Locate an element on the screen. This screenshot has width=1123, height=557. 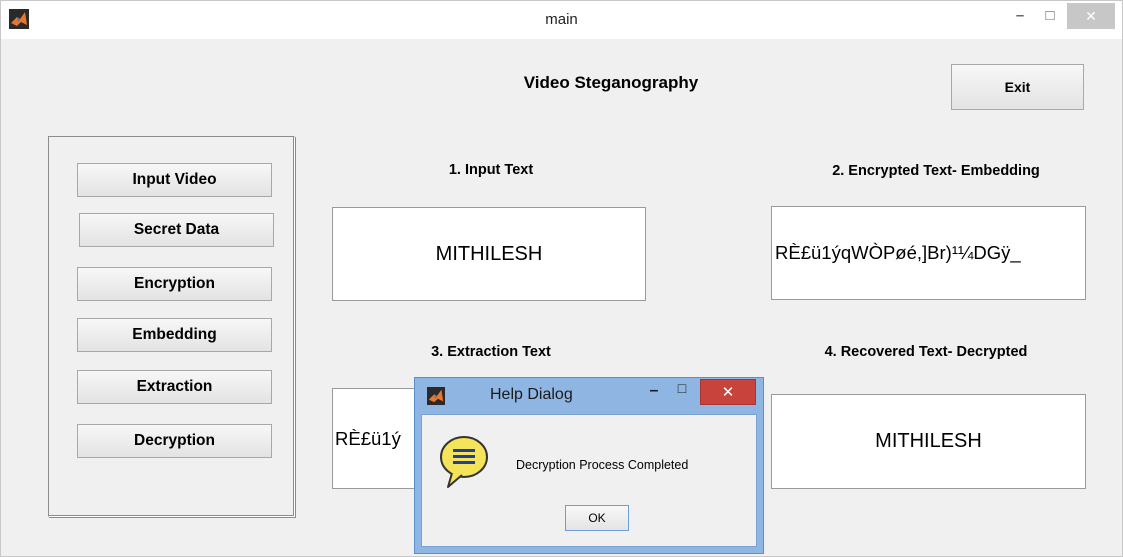
encrypted-text-field: RÈ£ü1ýqWÒPøé,]Br)¹¼DGÿ_ is located at coordinates (928, 253).